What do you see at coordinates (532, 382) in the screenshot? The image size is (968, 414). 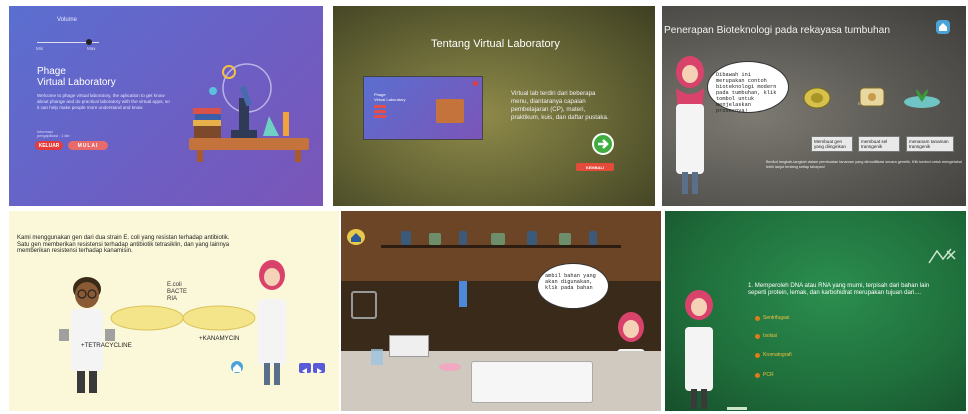 I see `glass-tray` at bounding box center [532, 382].